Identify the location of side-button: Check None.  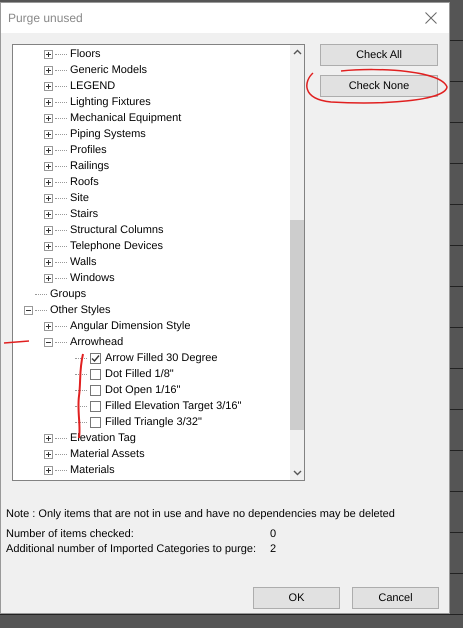
(379, 86).